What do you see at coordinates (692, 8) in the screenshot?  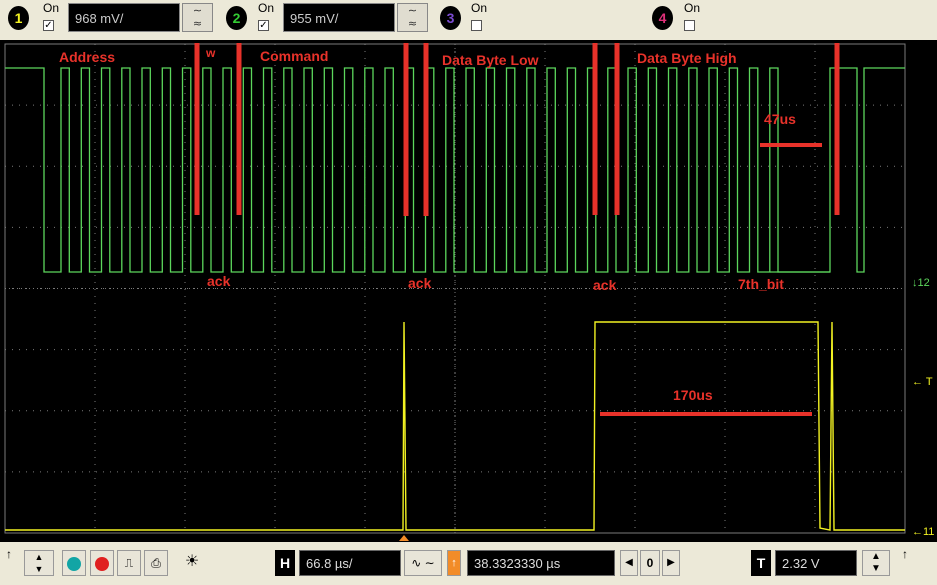 I see `channel-4-on-label: On` at bounding box center [692, 8].